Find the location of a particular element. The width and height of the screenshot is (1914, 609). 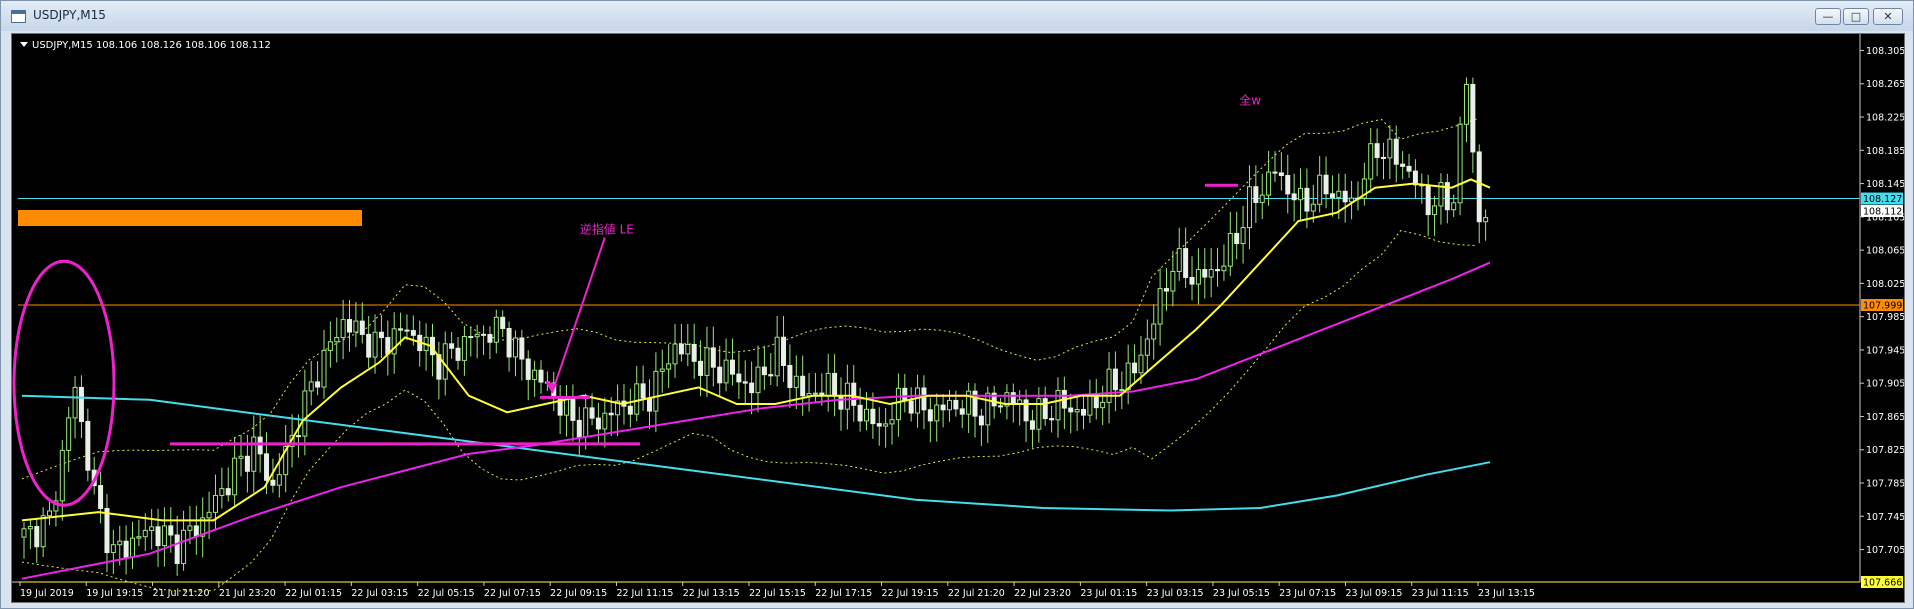

x-tick-label: 19 Jul 2019 is located at coordinates (47, 593).